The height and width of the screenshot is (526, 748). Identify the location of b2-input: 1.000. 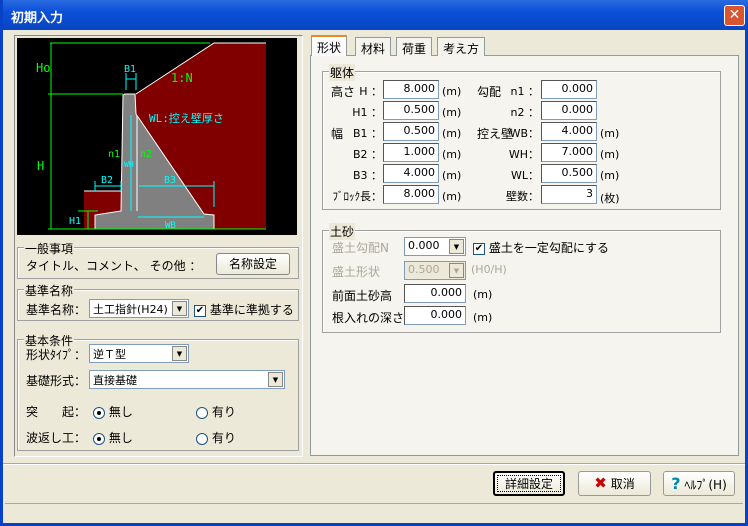
(411, 152).